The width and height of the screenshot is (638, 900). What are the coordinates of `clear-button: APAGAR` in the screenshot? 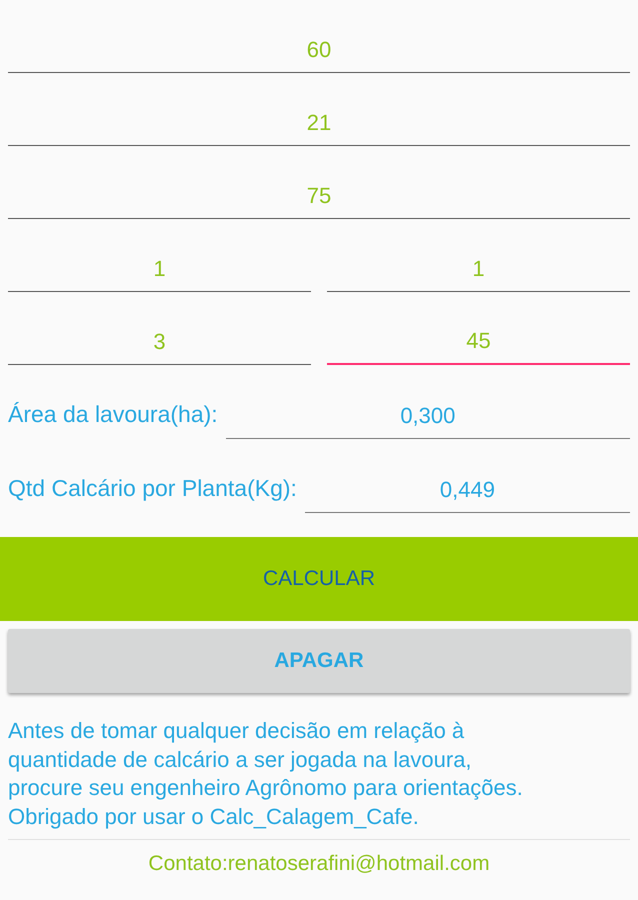 It's located at (319, 661).